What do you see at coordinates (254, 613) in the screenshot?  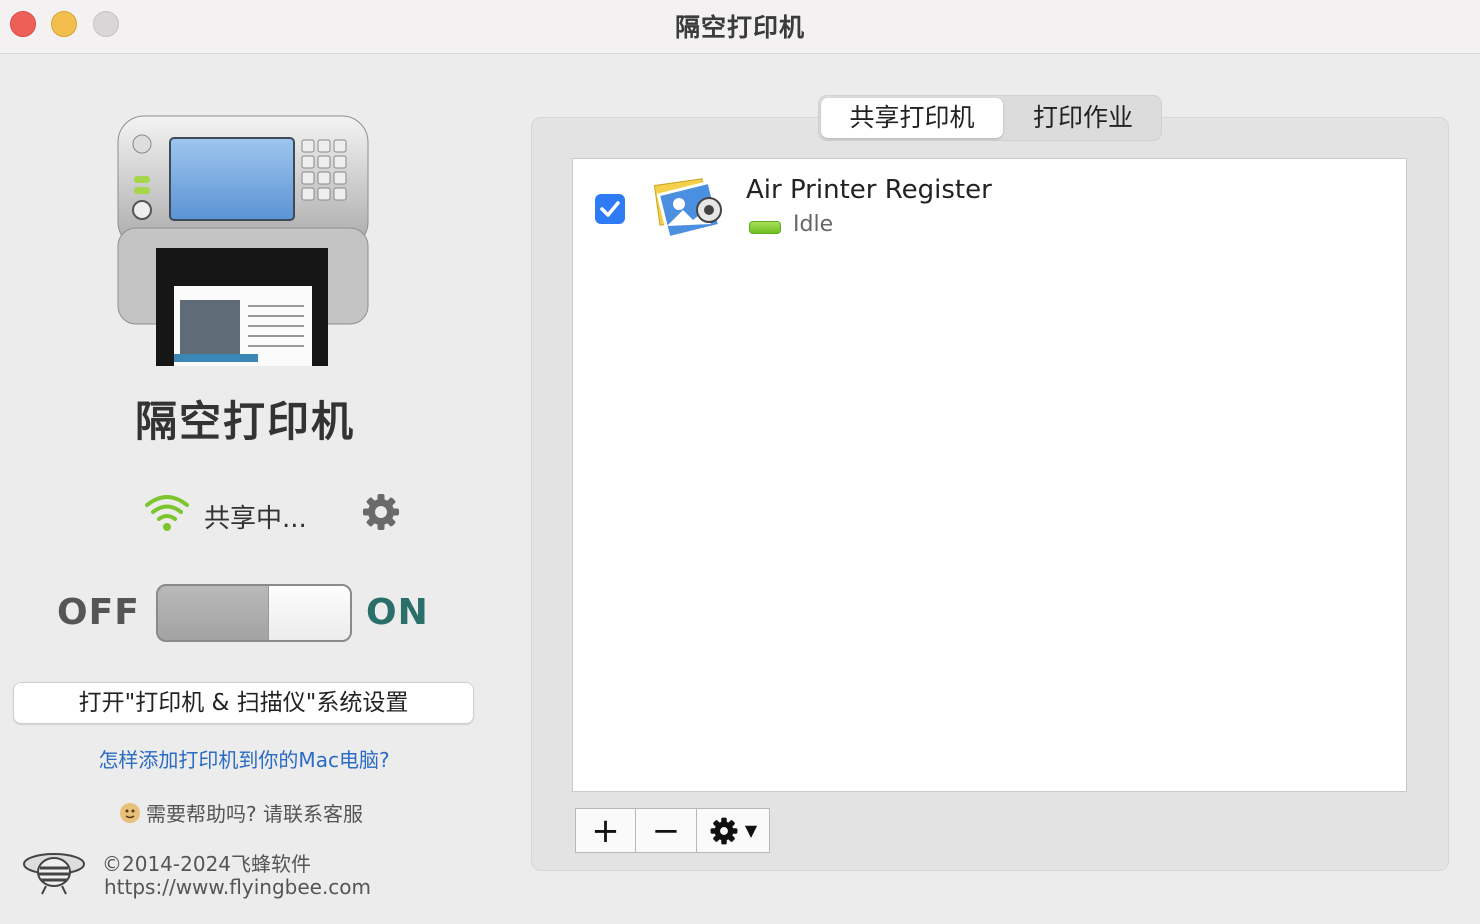 I see `sharing-toggle` at bounding box center [254, 613].